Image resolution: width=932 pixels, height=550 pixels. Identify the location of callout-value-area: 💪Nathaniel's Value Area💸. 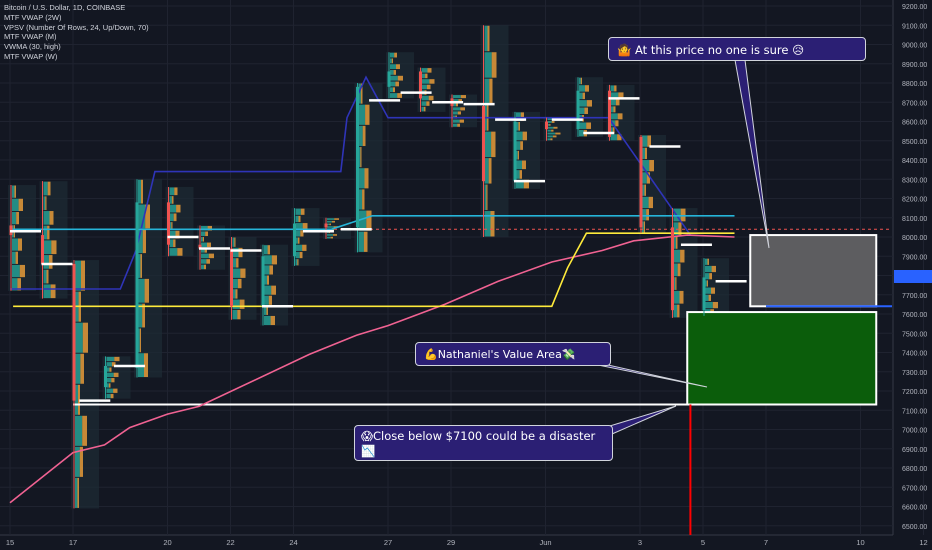
(513, 354).